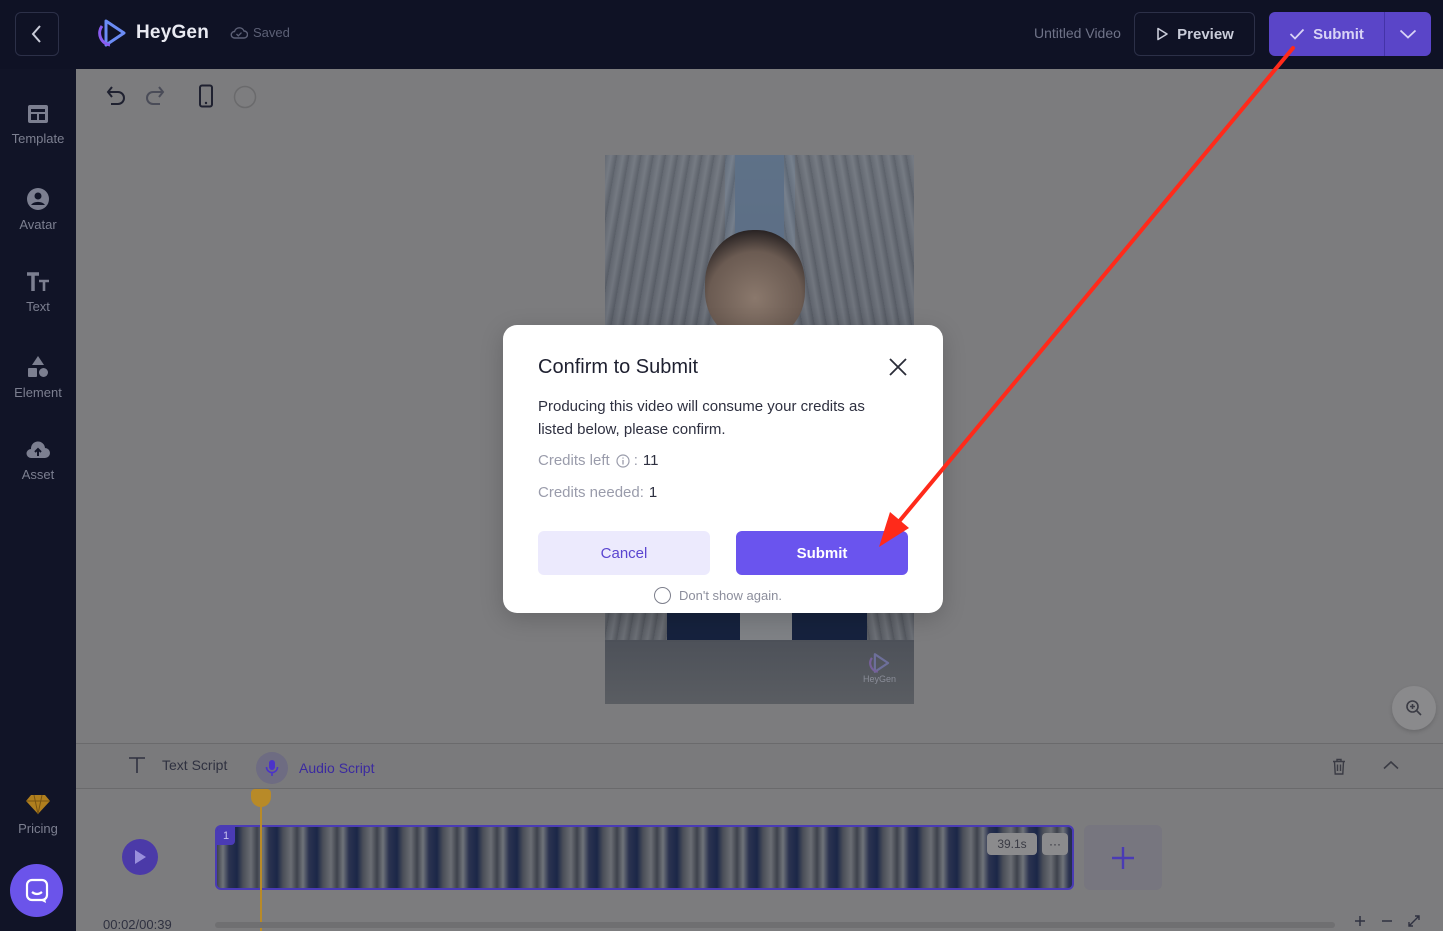 This screenshot has width=1443, height=931. What do you see at coordinates (1055, 844) in the screenshot?
I see `scene-more-button: ···` at bounding box center [1055, 844].